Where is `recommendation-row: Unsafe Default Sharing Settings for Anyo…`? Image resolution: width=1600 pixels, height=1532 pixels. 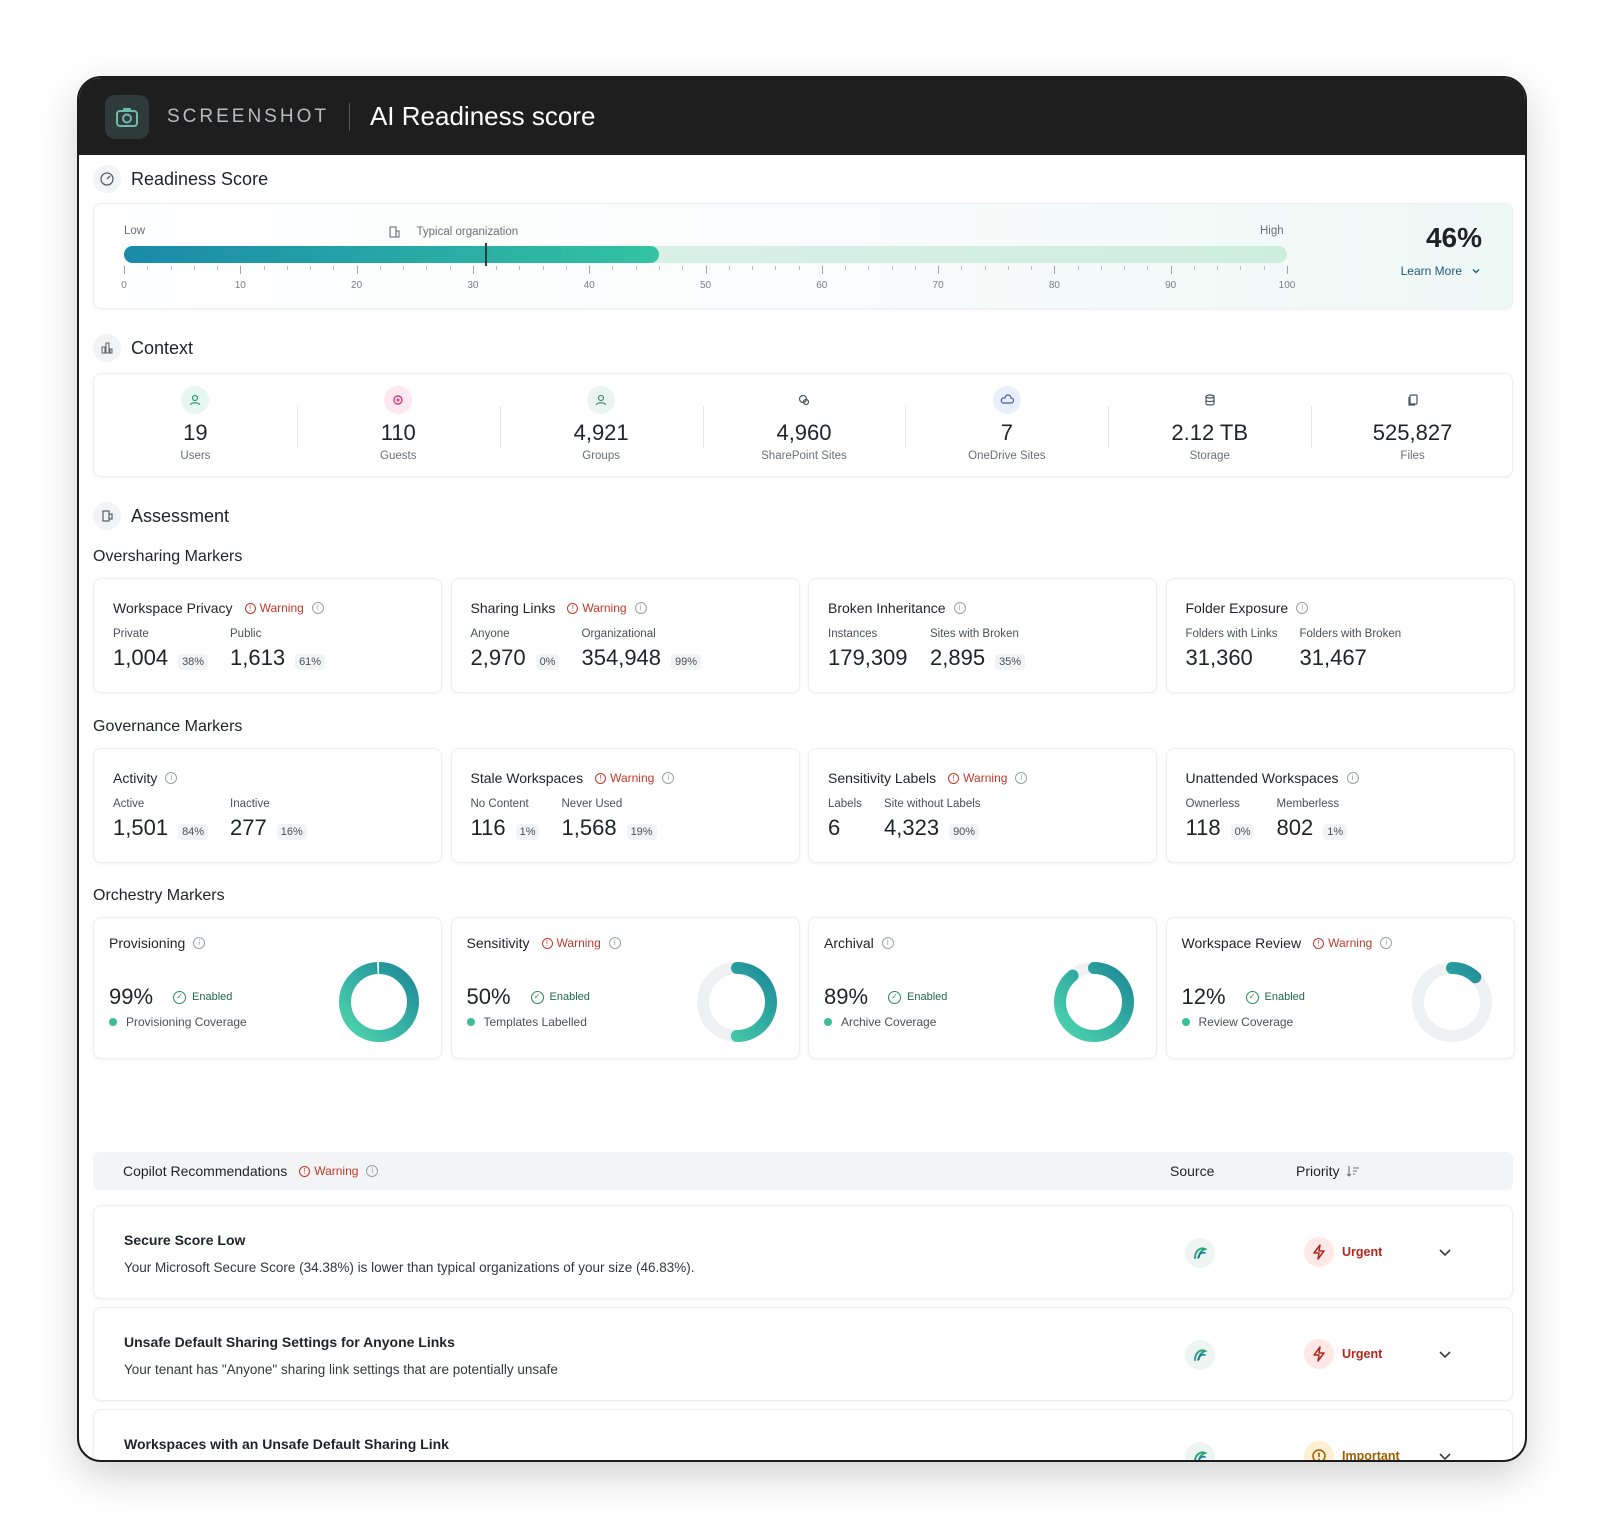 recommendation-row: Unsafe Default Sharing Settings for Anyo… is located at coordinates (803, 1354).